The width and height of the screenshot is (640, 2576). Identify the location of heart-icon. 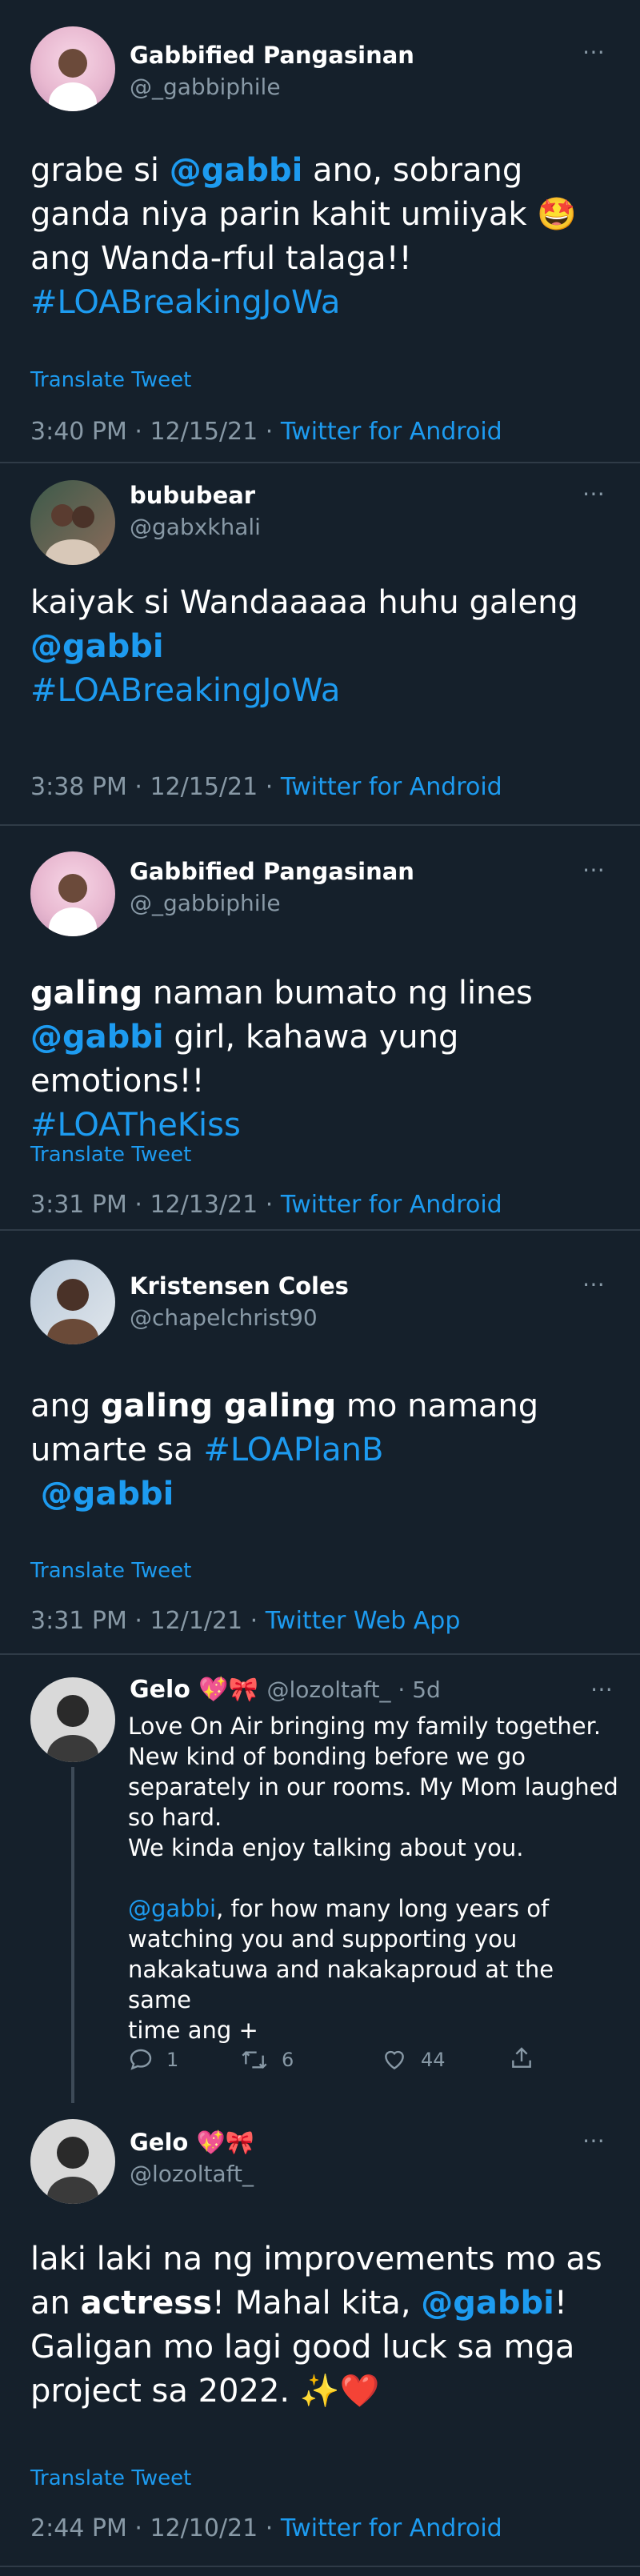
(394, 2060).